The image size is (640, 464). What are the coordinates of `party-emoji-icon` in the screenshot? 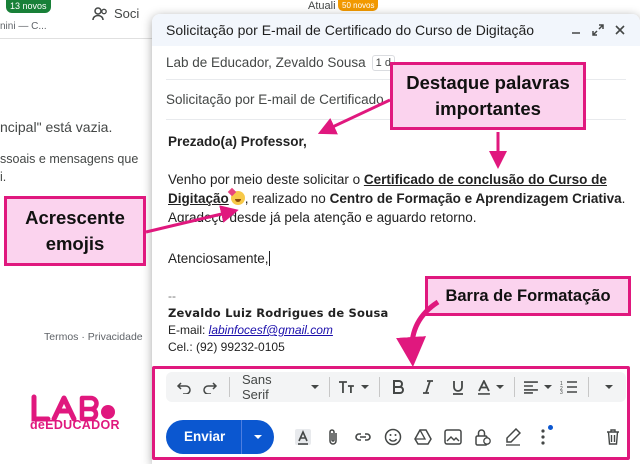 It's located at (237, 198).